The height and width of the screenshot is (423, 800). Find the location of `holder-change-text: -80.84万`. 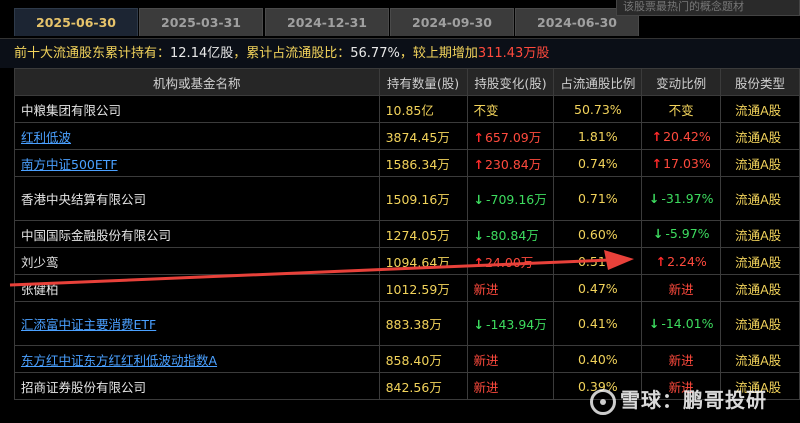

holder-change-text: -80.84万 is located at coordinates (506, 235).